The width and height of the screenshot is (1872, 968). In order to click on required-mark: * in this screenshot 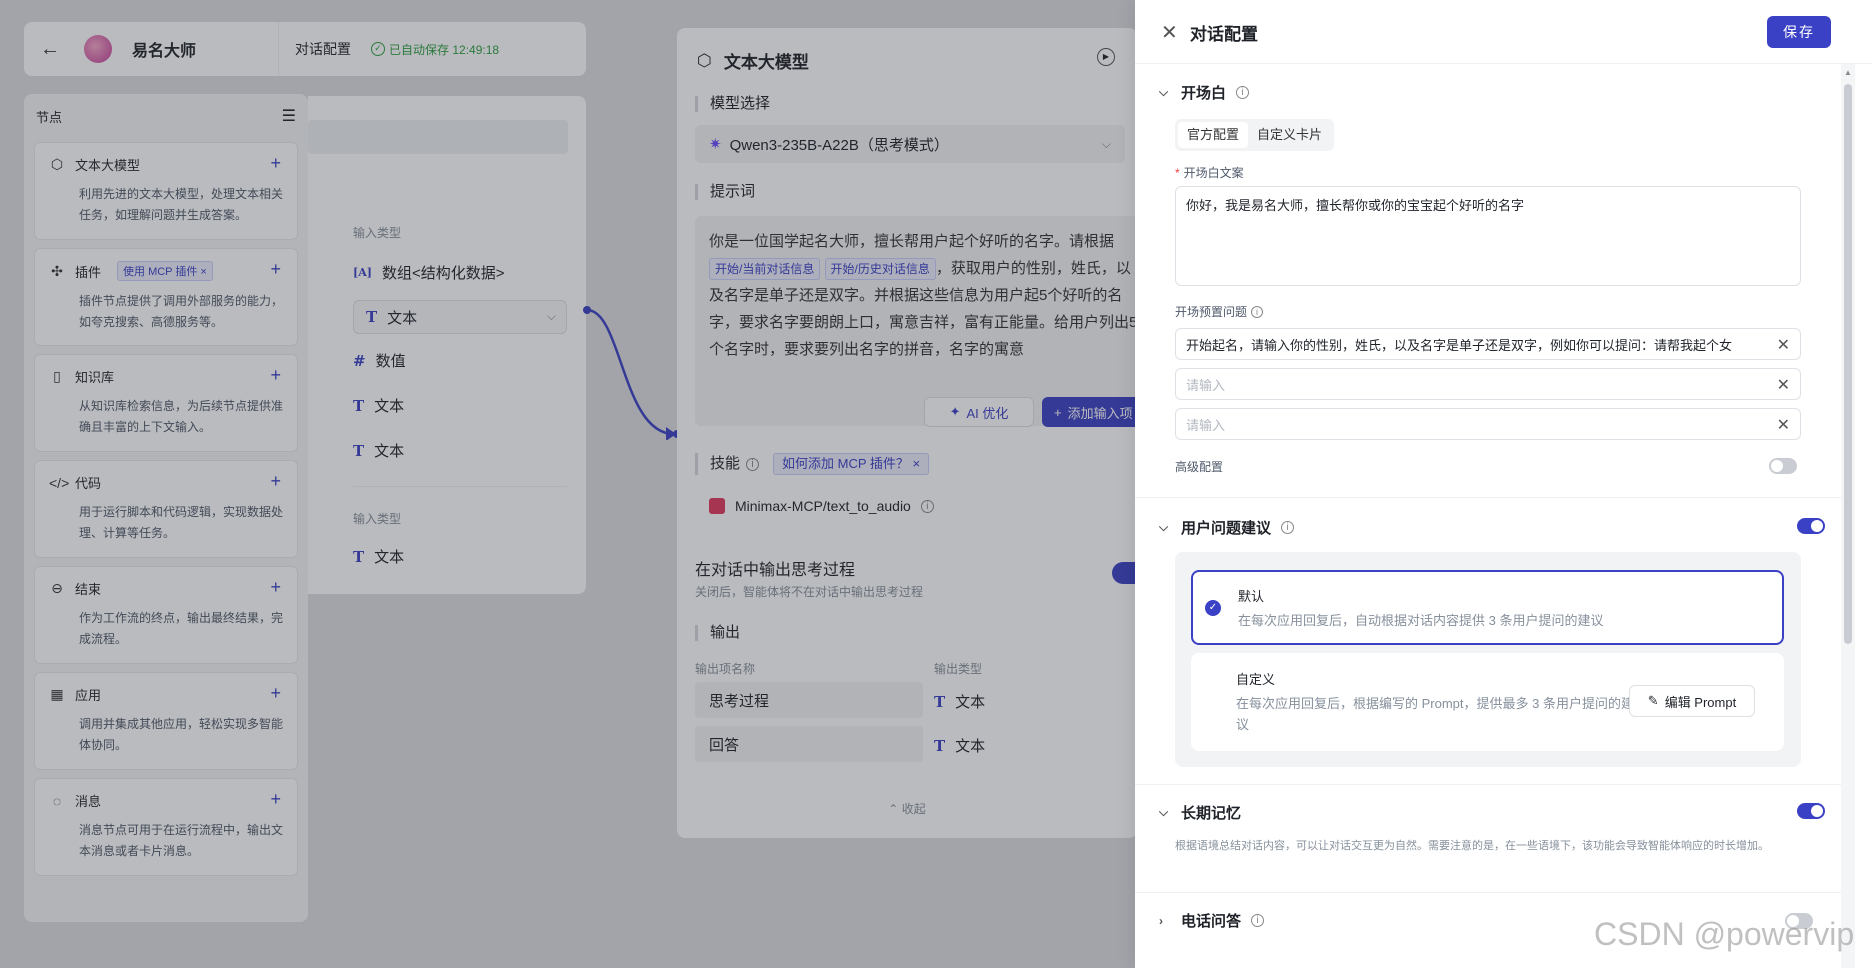, I will do `click(1177, 172)`.